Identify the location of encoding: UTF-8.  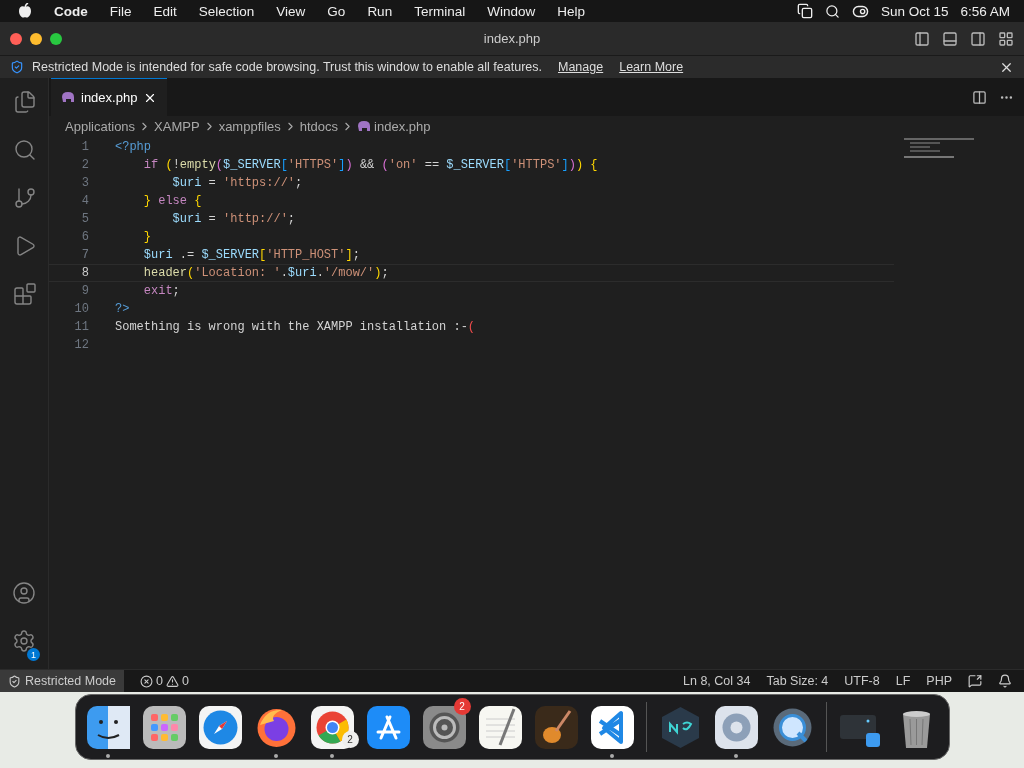
(862, 681).